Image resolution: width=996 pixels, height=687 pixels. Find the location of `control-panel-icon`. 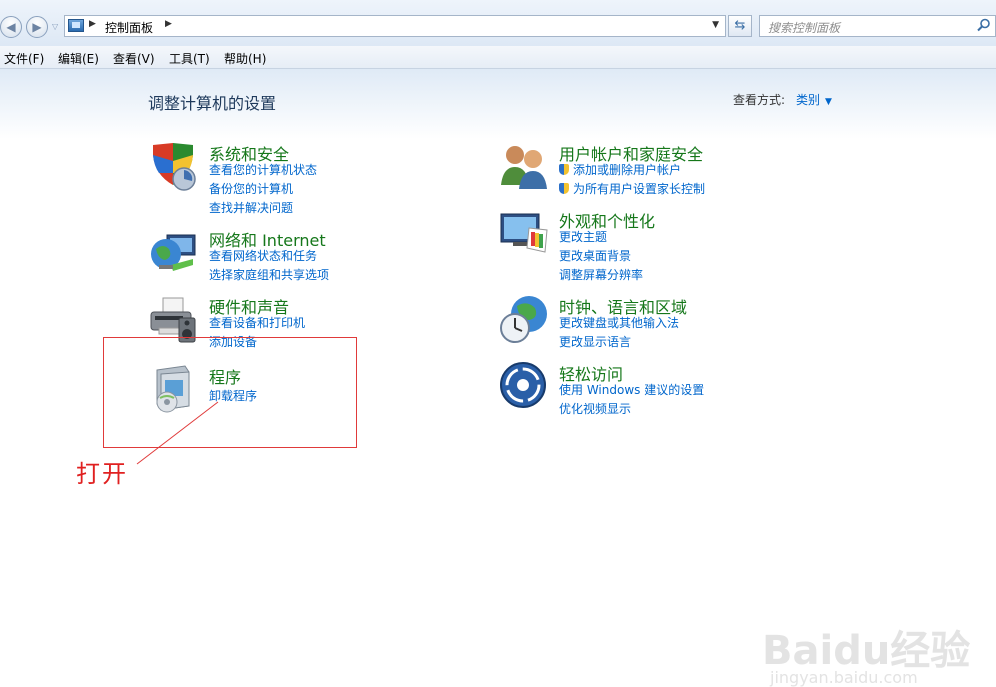

control-panel-icon is located at coordinates (76, 25).